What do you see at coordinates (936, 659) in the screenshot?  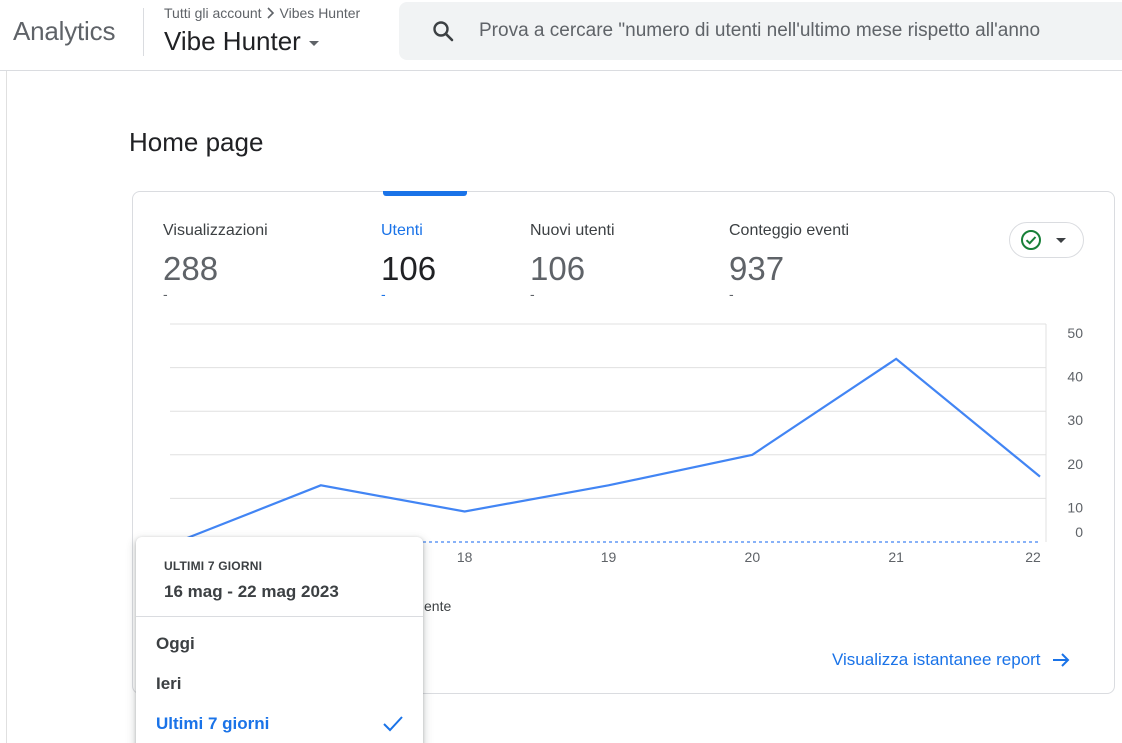 I see `report-link-label: Visualizza istantanee report` at bounding box center [936, 659].